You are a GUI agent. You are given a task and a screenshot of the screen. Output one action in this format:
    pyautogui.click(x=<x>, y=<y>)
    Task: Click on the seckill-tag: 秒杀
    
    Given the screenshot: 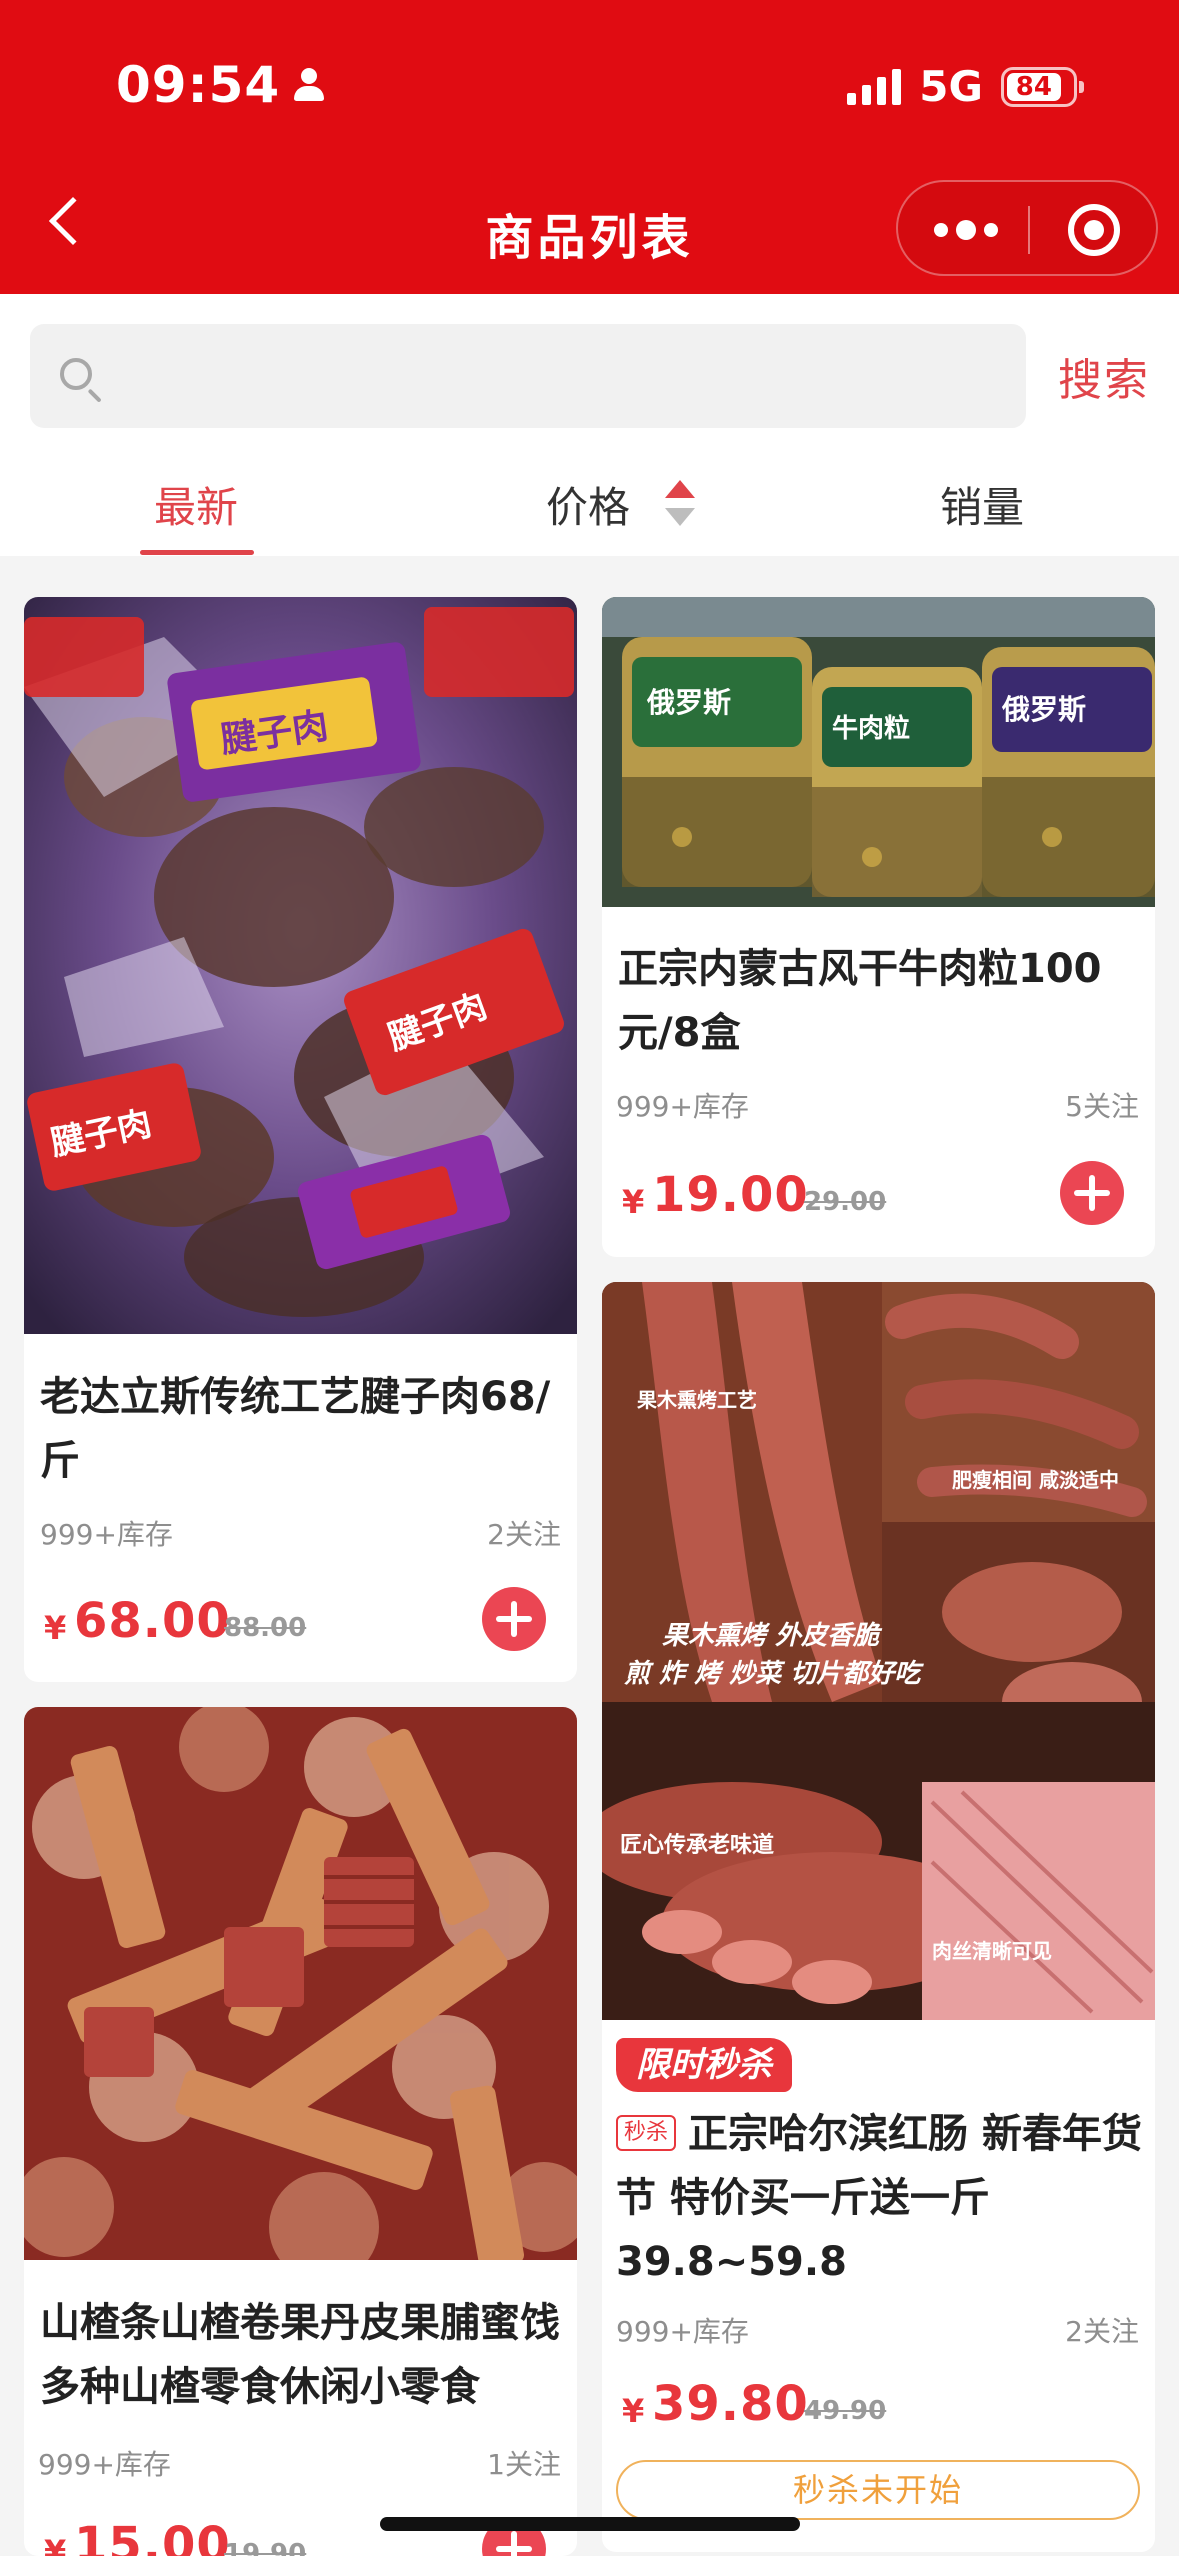 What is the action you would take?
    pyautogui.click(x=646, y=2133)
    